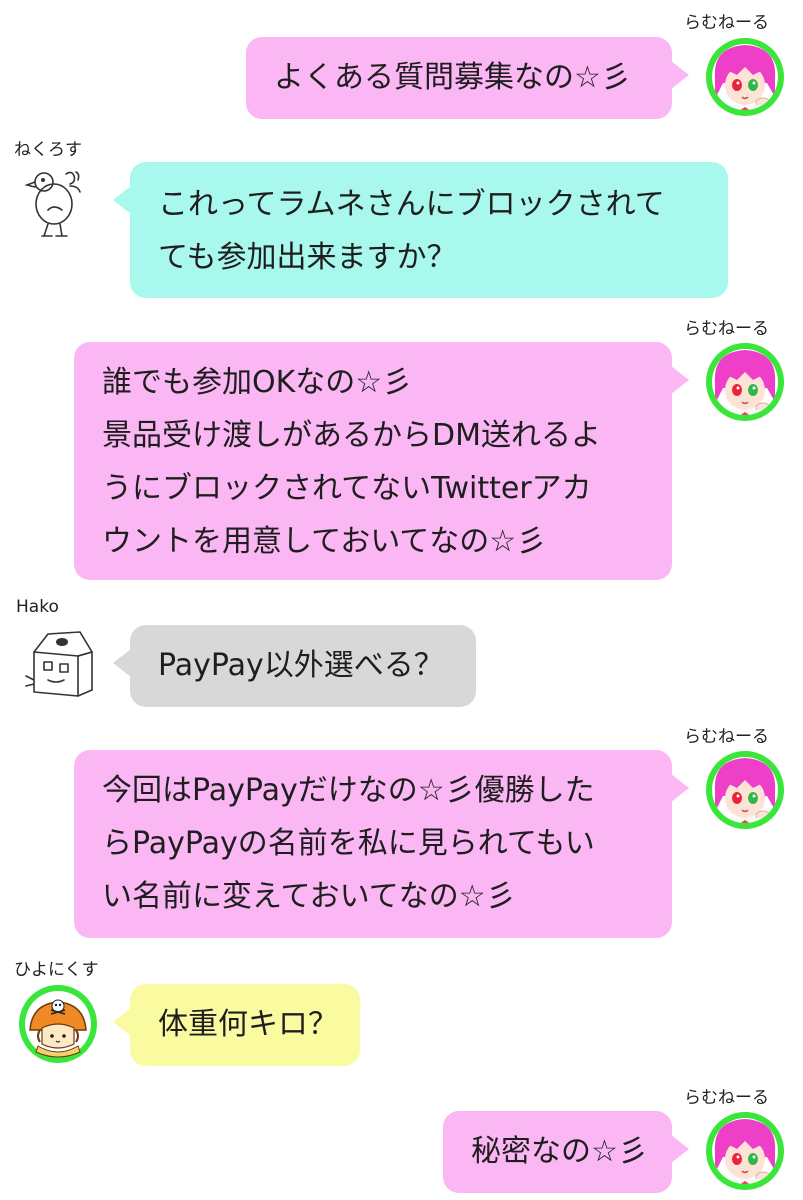 This screenshot has height=1200, width=803. I want to click on mushroom-character-icon, so click(58, 1024).